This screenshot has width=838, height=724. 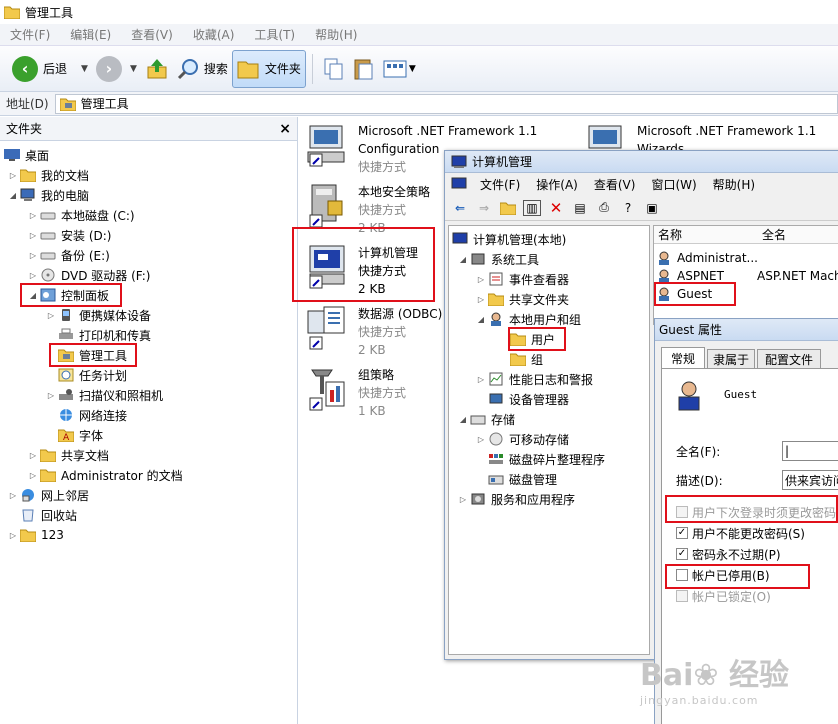 I want to click on cm-menu-action: 操作(A), so click(x=557, y=184).